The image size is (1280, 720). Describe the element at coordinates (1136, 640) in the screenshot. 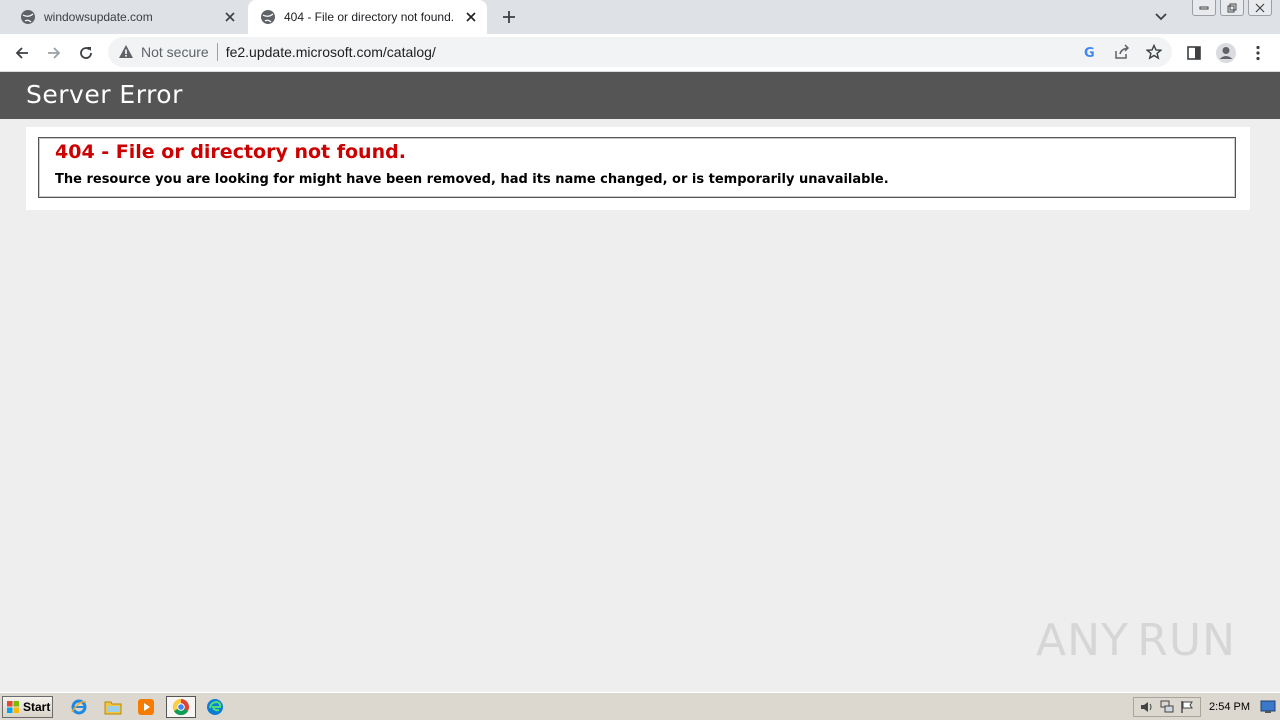

I see `anyrun-watermark: ANY RUN` at that location.